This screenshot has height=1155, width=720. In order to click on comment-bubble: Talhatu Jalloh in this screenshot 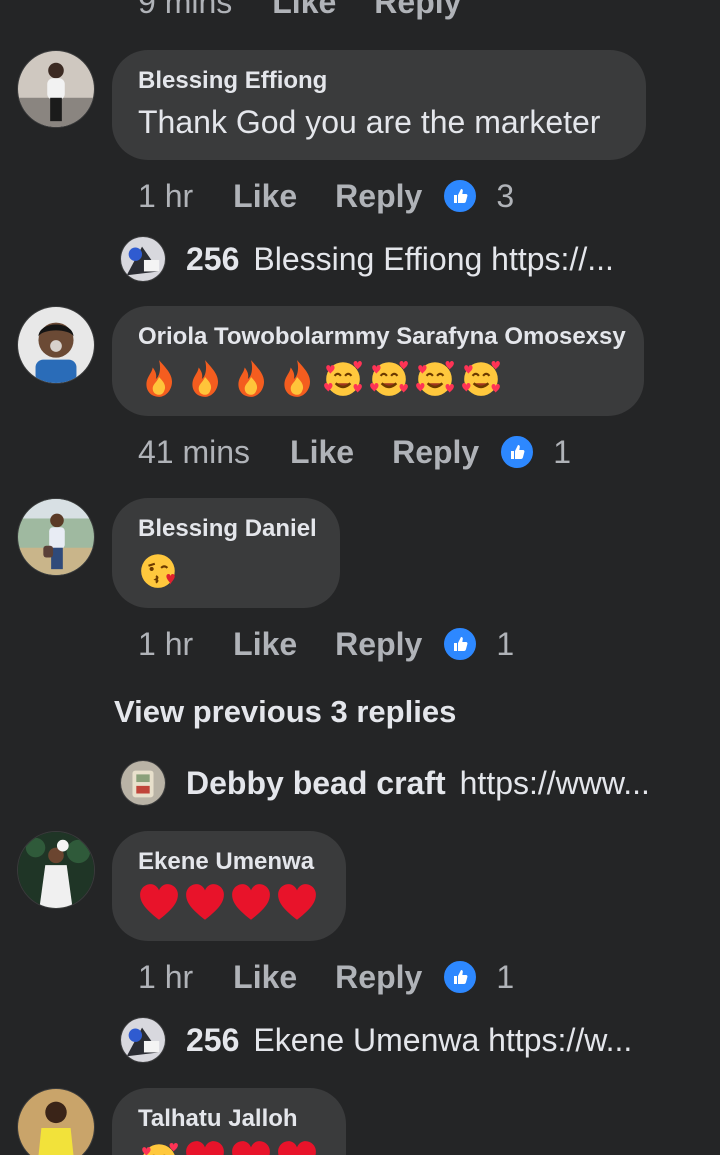, I will do `click(229, 1121)`.